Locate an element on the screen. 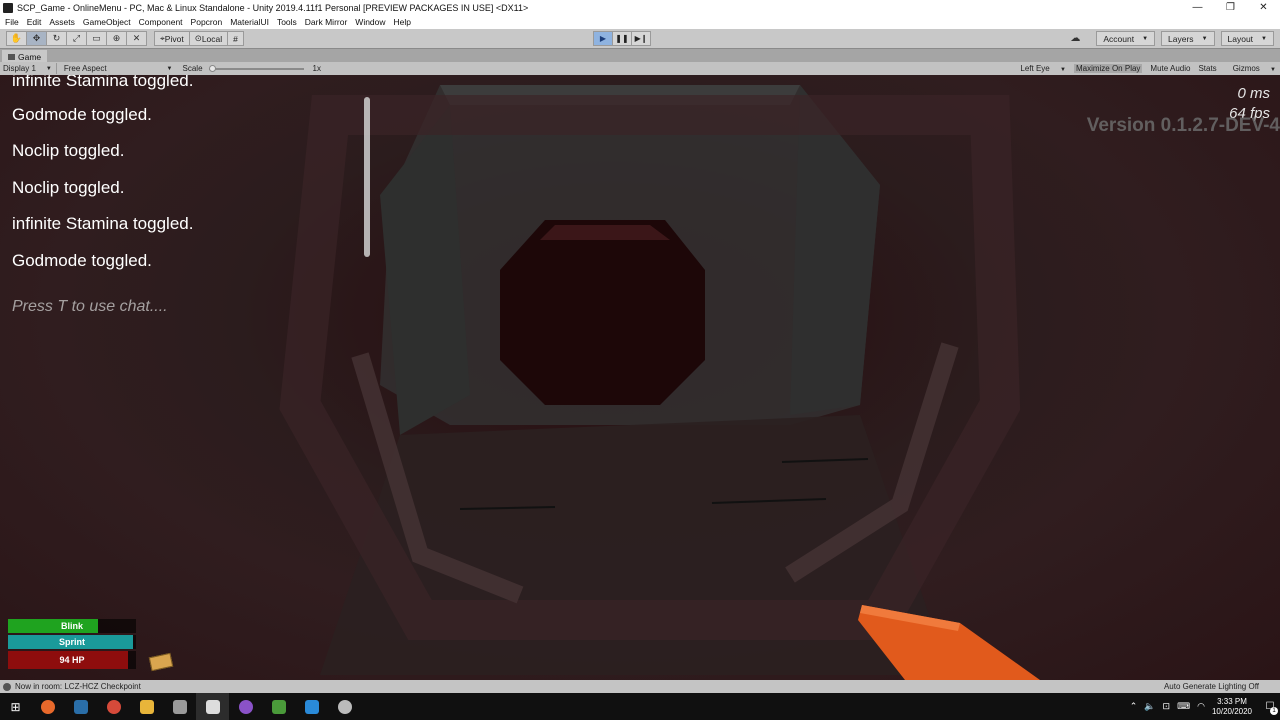  tab-bar: Game is located at coordinates (640, 55).